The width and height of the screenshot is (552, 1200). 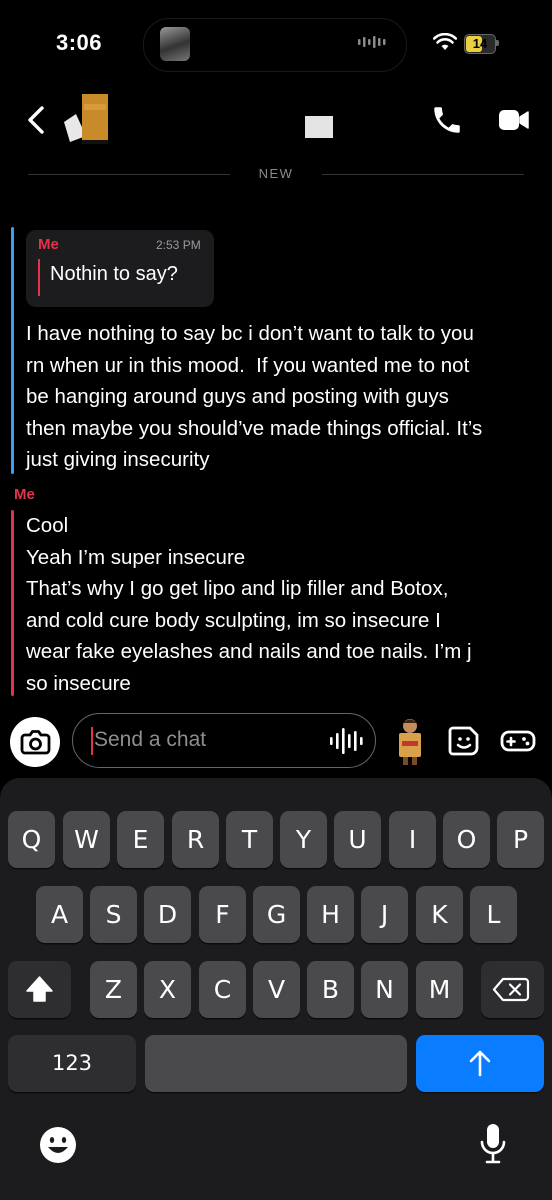 I want to click on key-v: V, so click(x=276, y=989).